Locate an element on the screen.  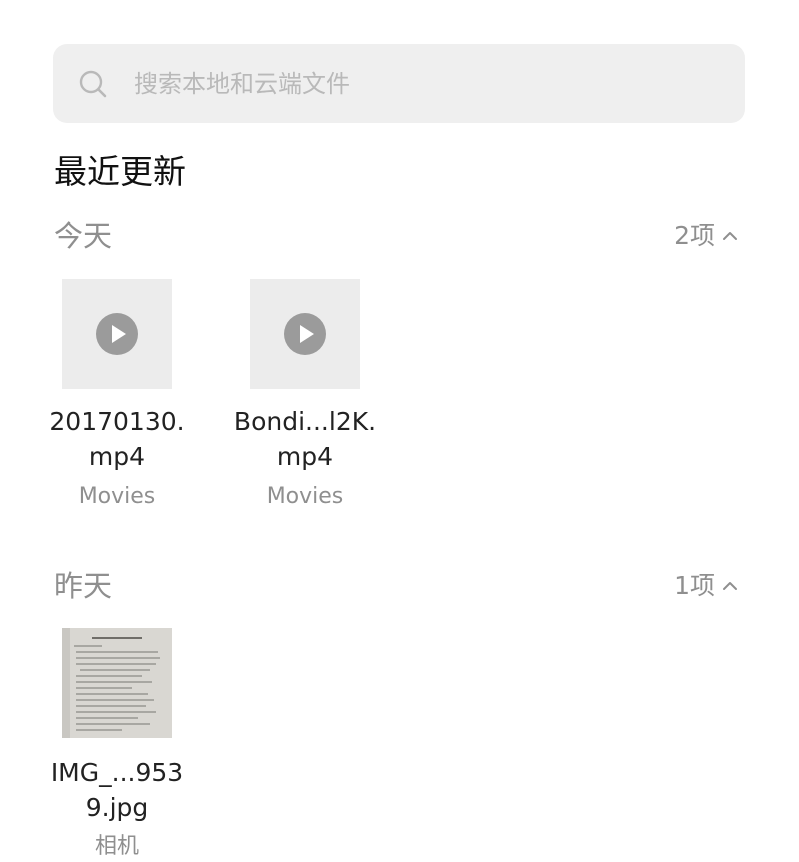
document-photo-icon is located at coordinates (117, 683).